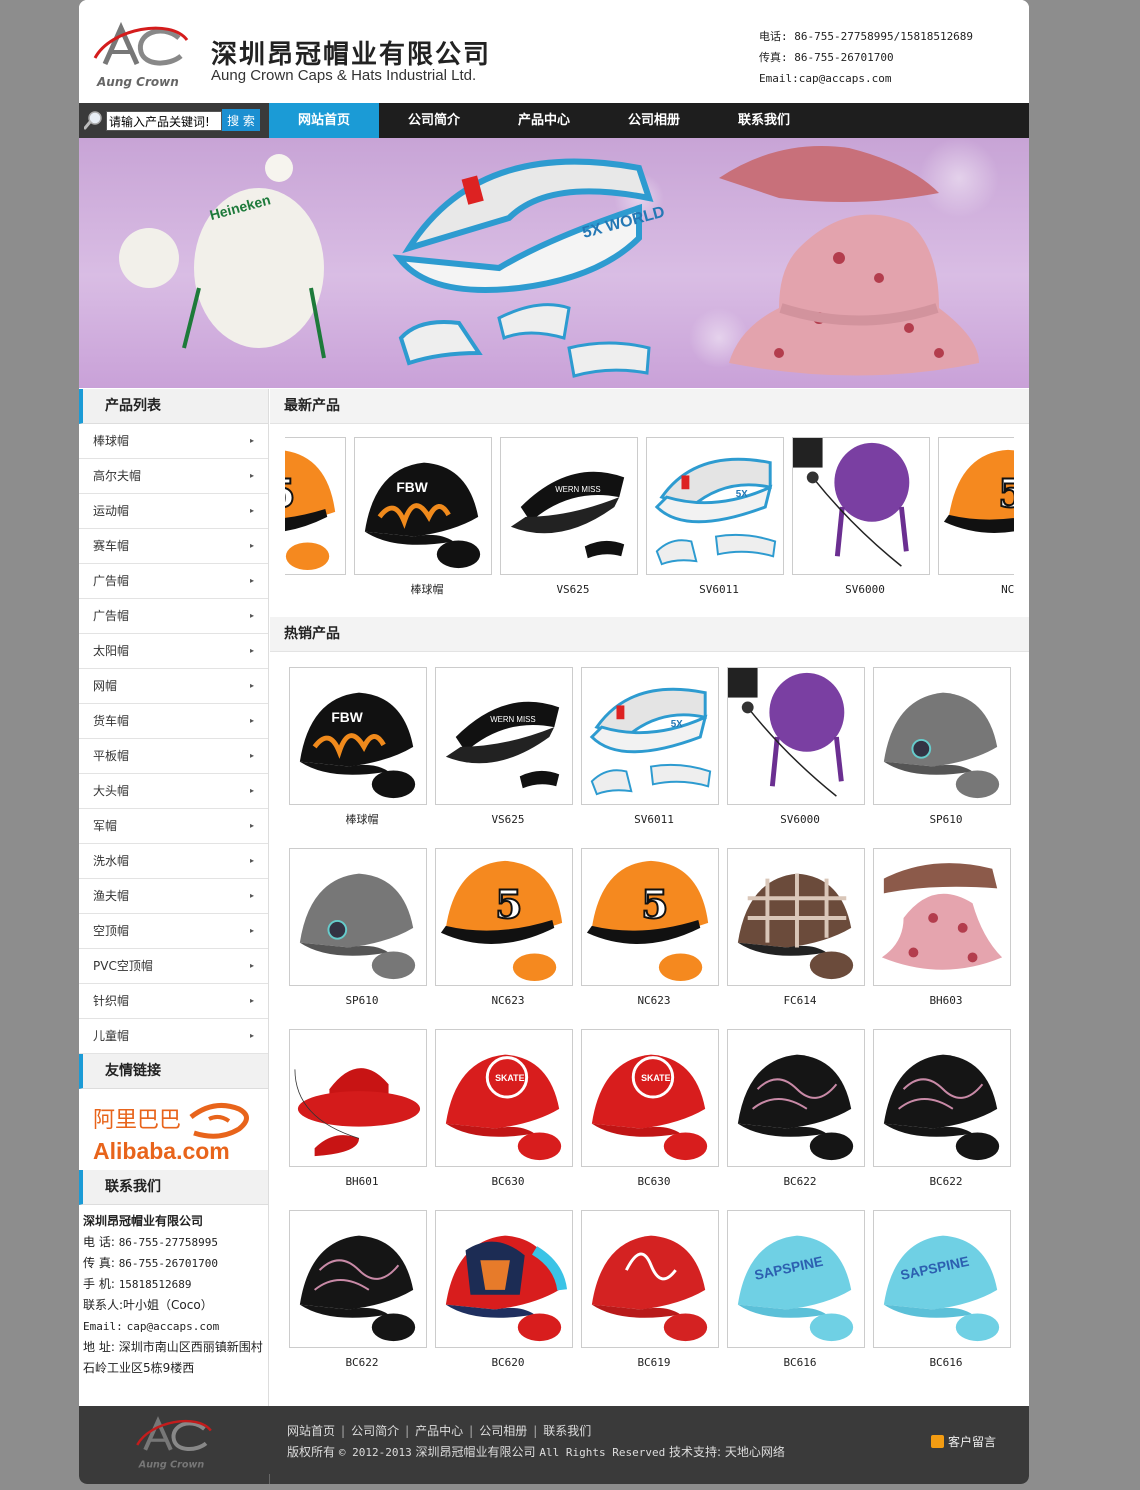 The width and height of the screenshot is (1140, 1490). Describe the element at coordinates (800, 1001) in the screenshot. I see `product-name: FC614` at that location.